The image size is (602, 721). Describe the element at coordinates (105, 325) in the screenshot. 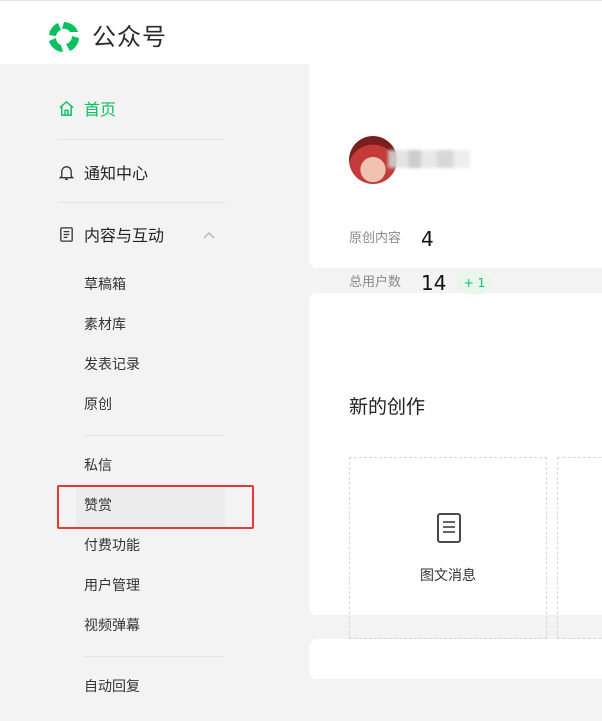

I see `sidebar-subitem-materials: 素材库` at that location.